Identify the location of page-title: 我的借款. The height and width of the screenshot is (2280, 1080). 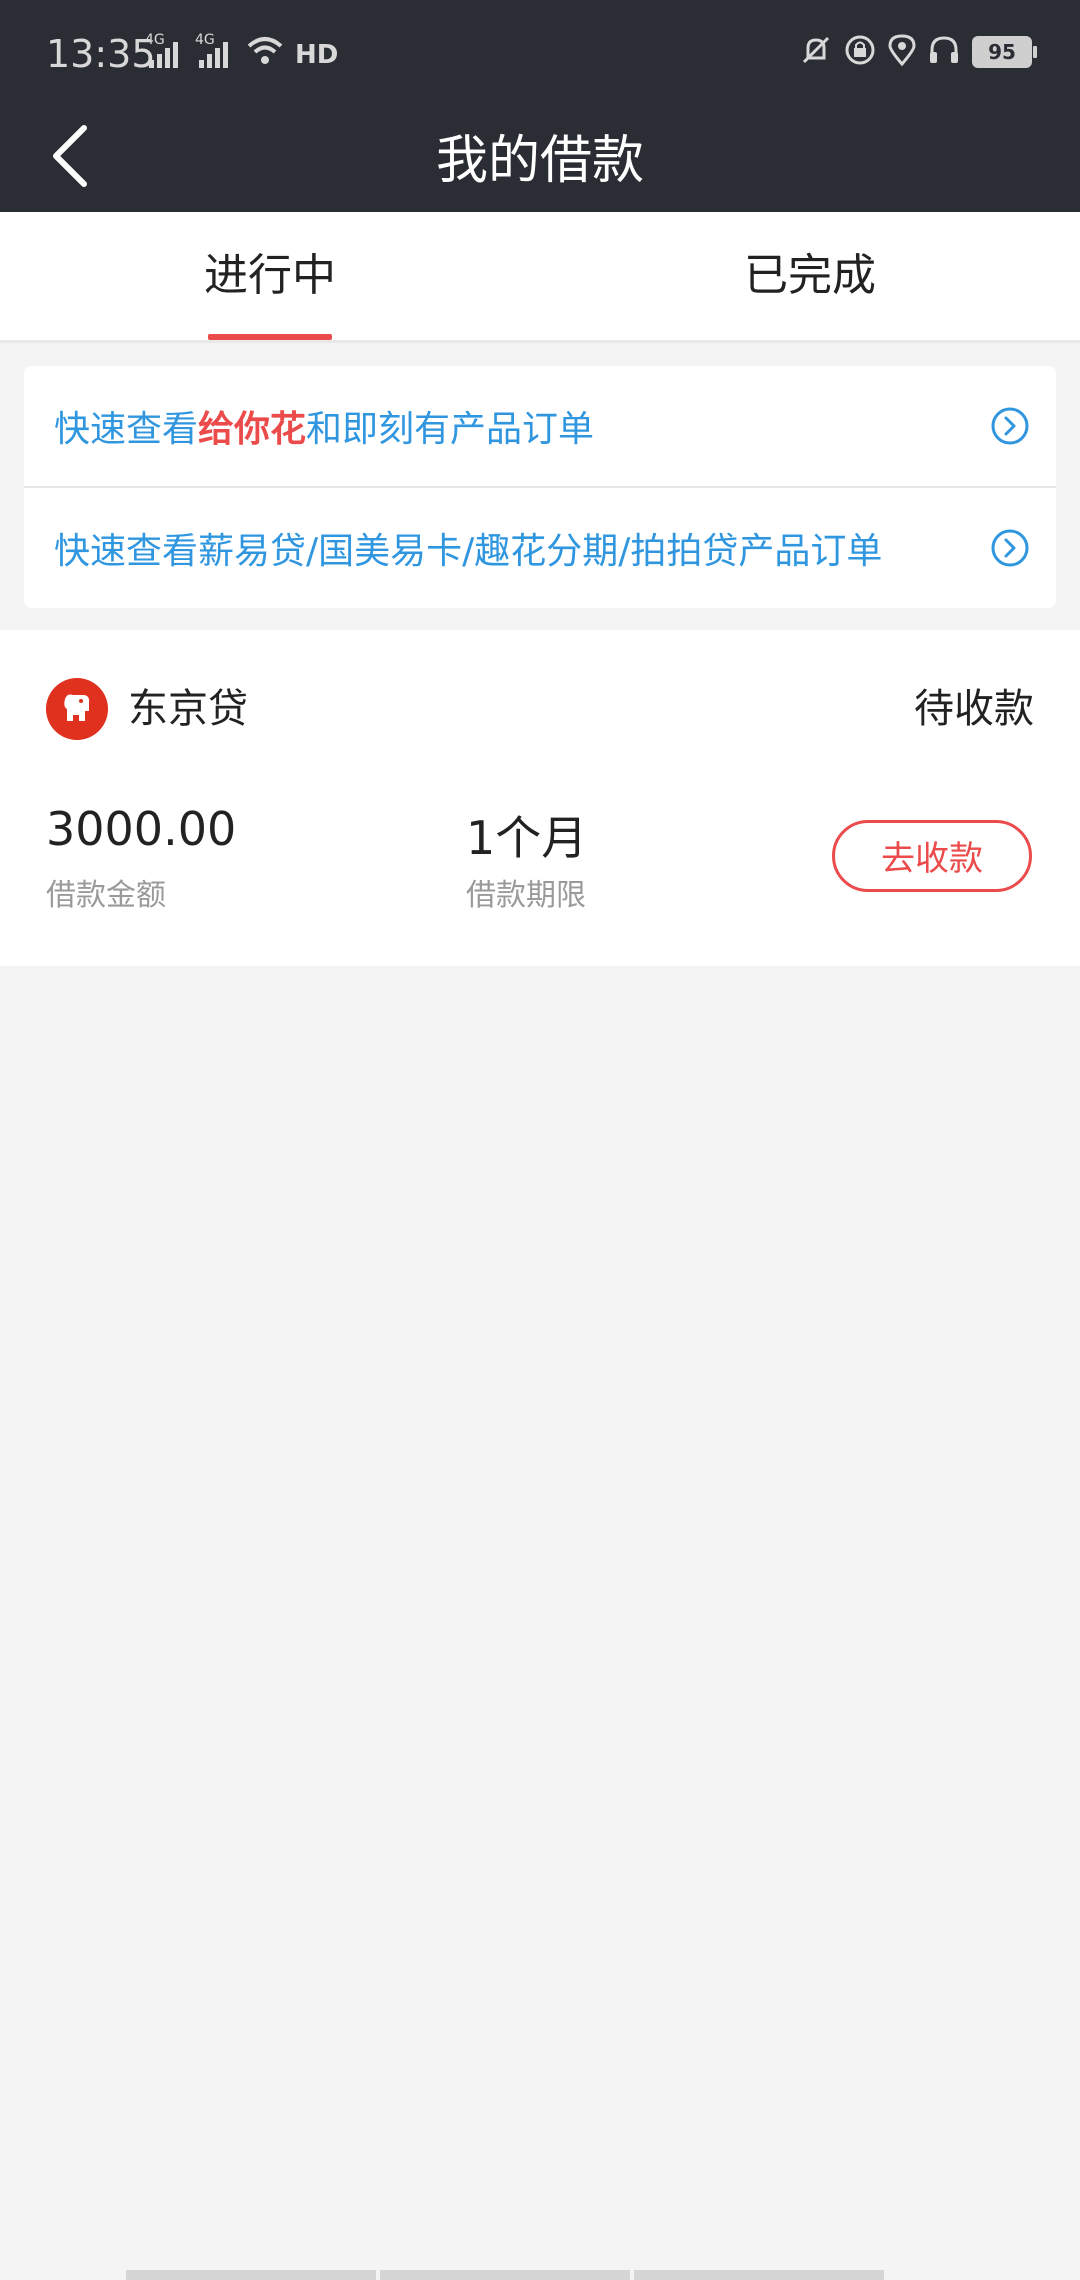
(539, 161).